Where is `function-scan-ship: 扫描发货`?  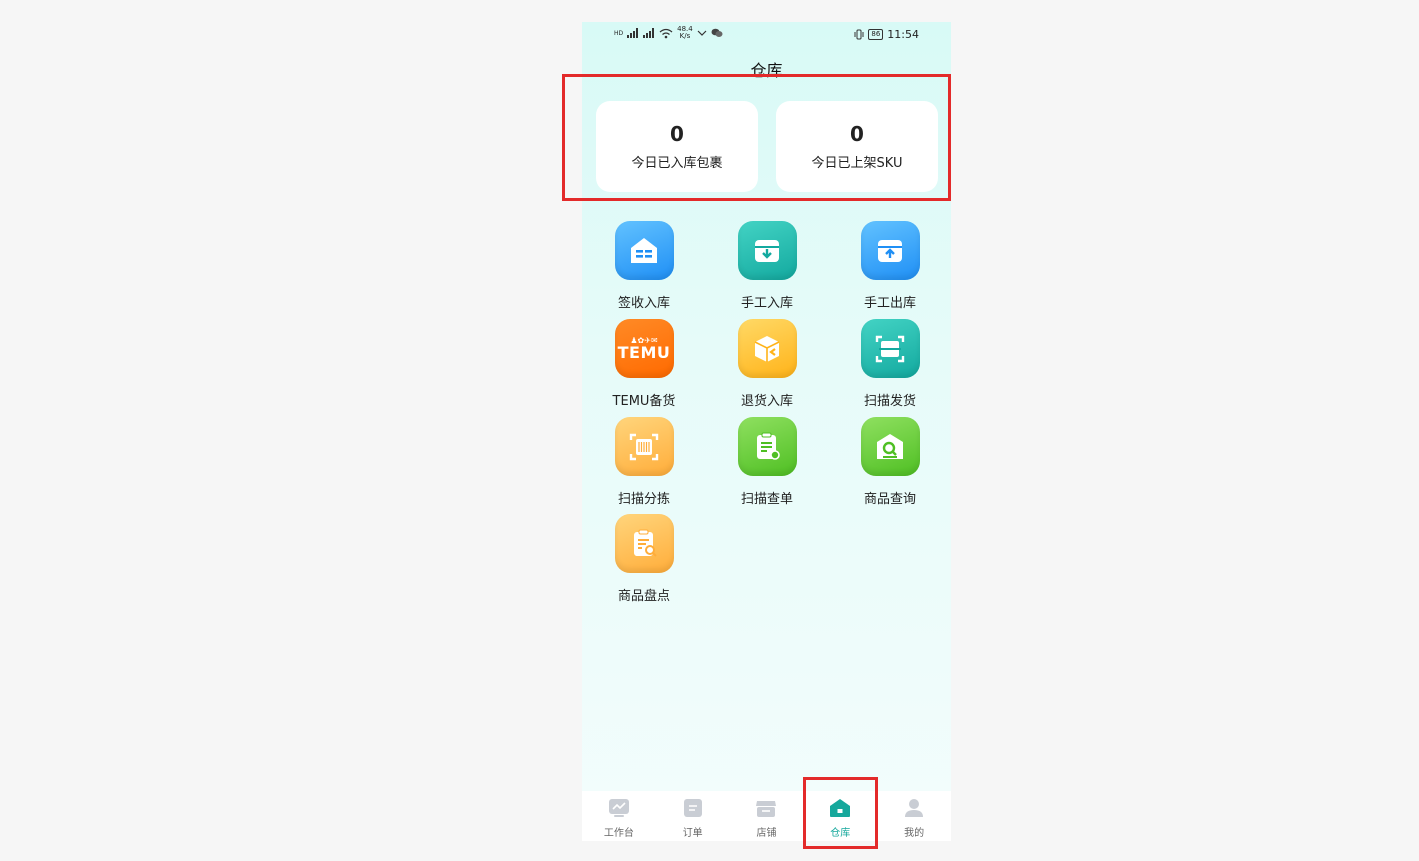 function-scan-ship: 扫描发货 is located at coordinates (890, 364).